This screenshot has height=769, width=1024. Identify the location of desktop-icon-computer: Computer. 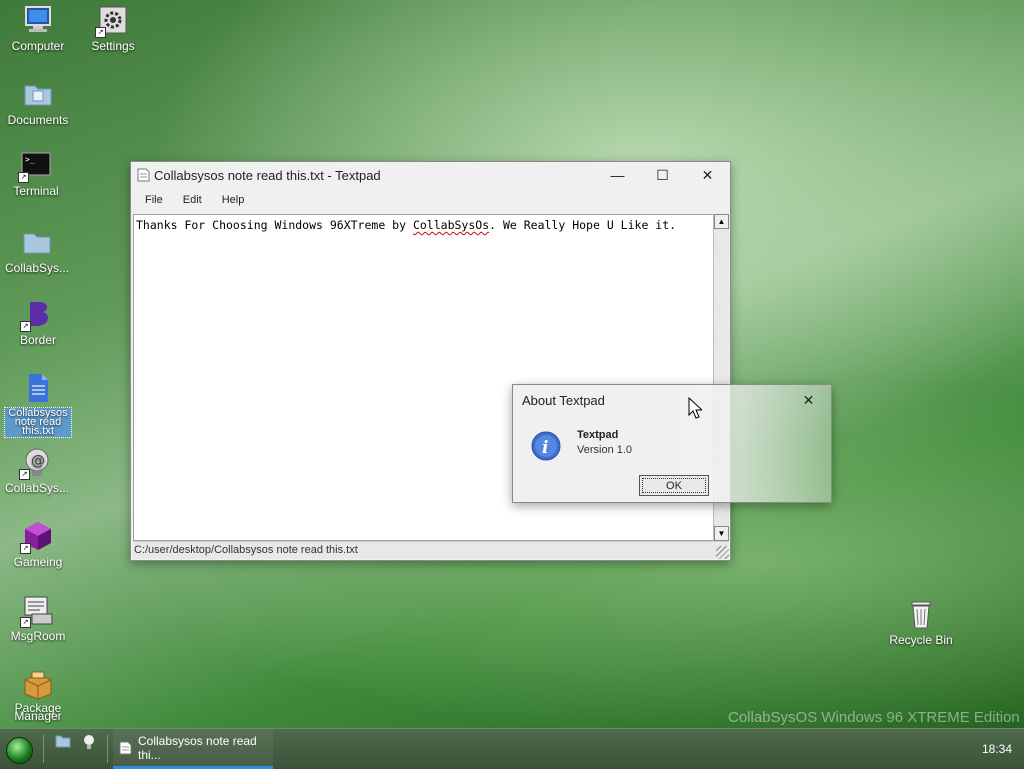
(38, 28).